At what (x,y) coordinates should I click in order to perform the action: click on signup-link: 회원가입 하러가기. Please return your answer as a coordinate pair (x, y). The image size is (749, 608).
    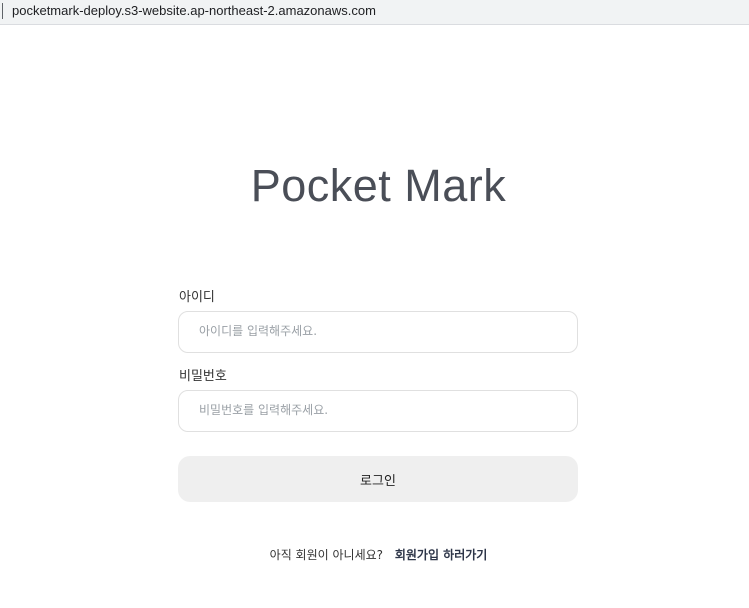
    Looking at the image, I should click on (441, 555).